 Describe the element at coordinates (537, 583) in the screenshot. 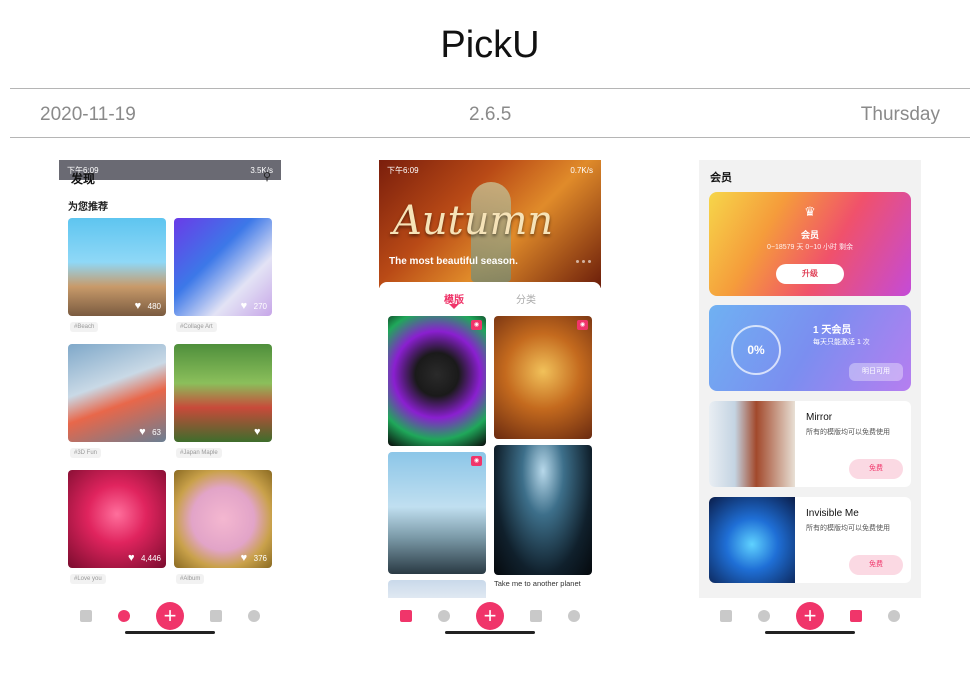

I see `template-caption: Take me to another planet` at that location.